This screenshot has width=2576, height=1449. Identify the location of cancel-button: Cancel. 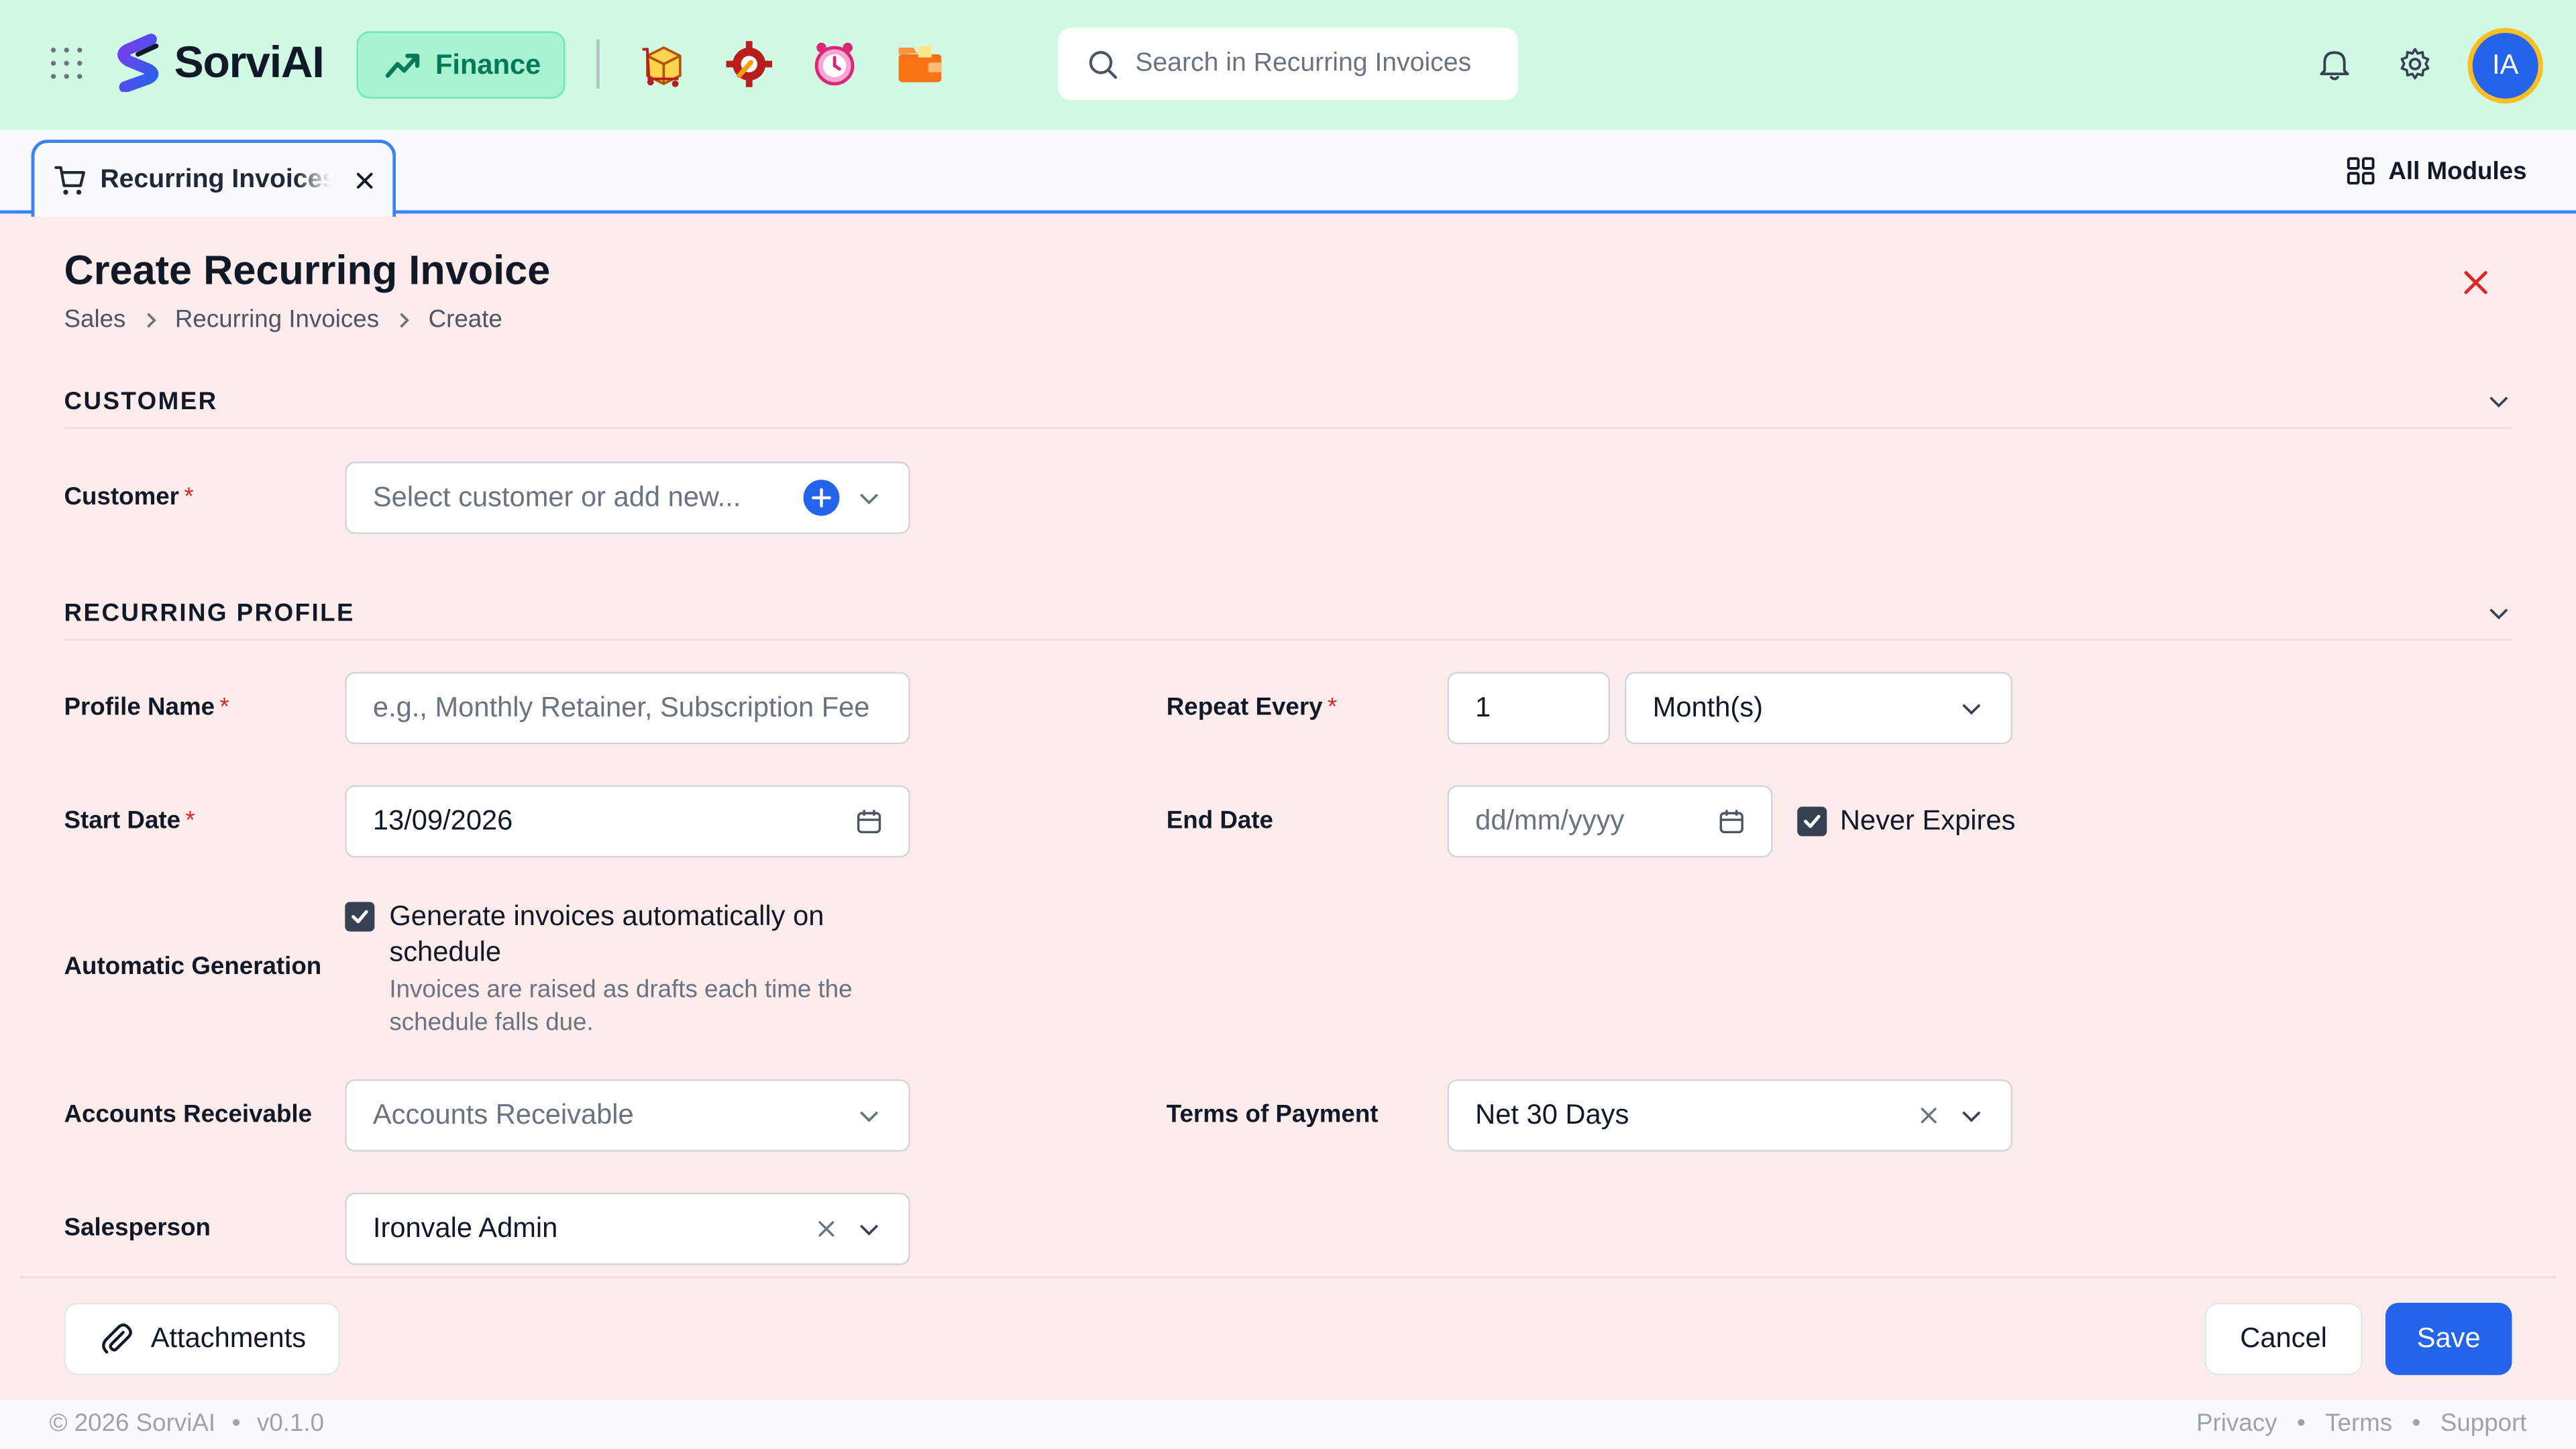
(2283, 1339).